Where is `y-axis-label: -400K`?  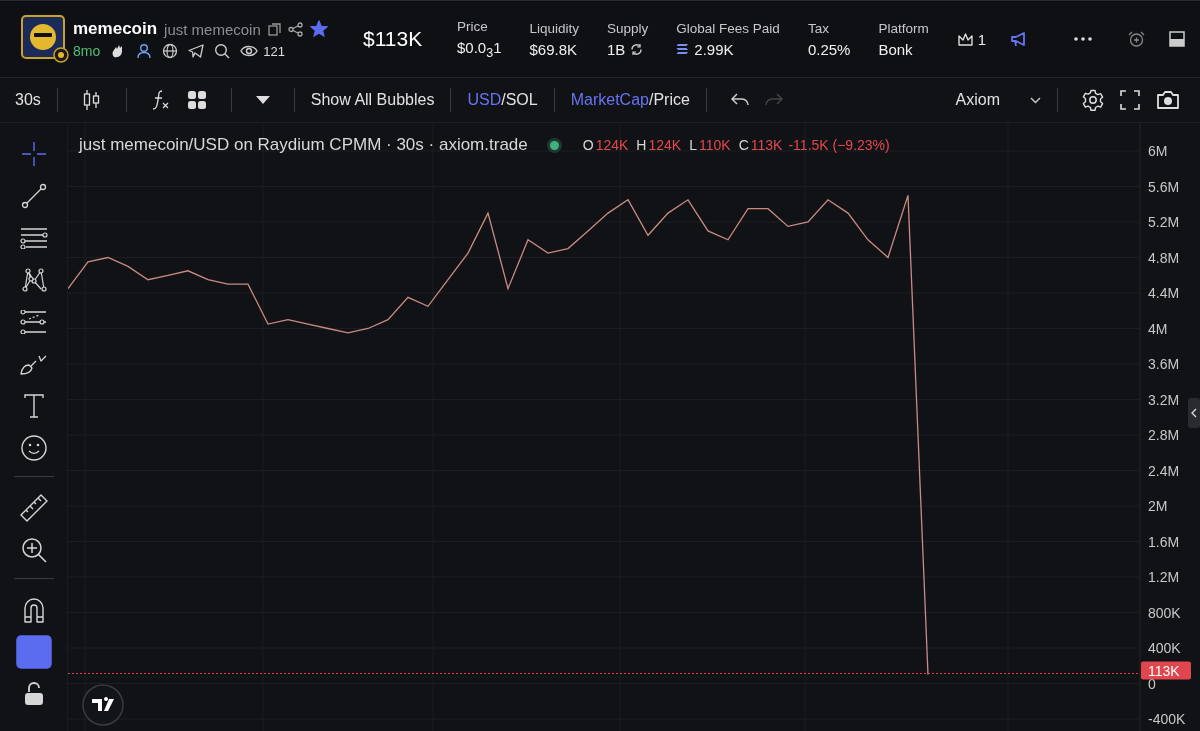 y-axis-label: -400K is located at coordinates (1167, 719).